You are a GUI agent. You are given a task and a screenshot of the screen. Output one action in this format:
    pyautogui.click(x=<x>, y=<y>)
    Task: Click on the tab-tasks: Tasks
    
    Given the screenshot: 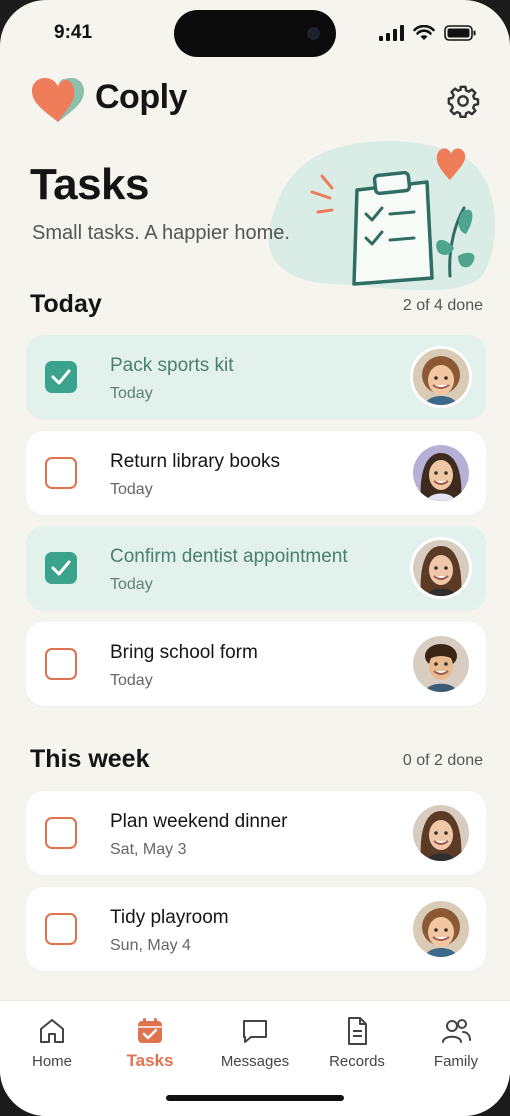 What is the action you would take?
    pyautogui.click(x=150, y=1046)
    